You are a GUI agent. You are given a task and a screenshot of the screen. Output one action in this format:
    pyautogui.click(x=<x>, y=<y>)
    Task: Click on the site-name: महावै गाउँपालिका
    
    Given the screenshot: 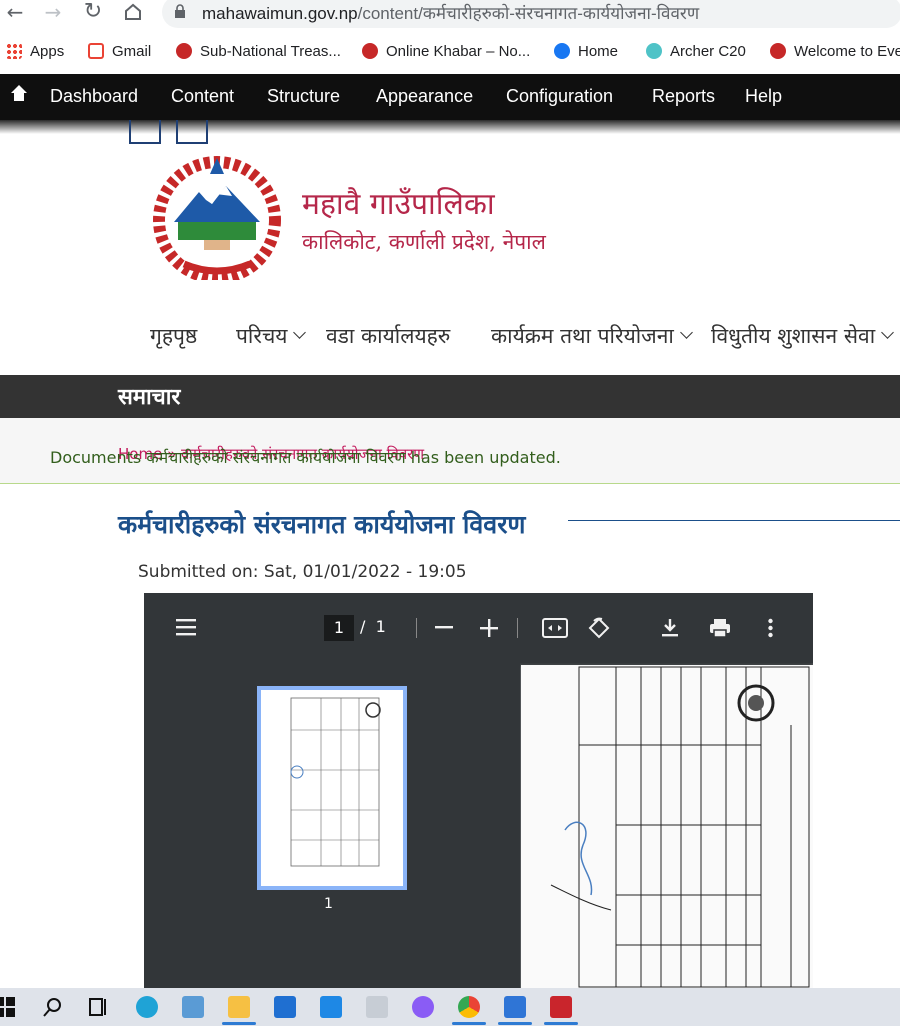 What is the action you would take?
    pyautogui.click(x=398, y=202)
    